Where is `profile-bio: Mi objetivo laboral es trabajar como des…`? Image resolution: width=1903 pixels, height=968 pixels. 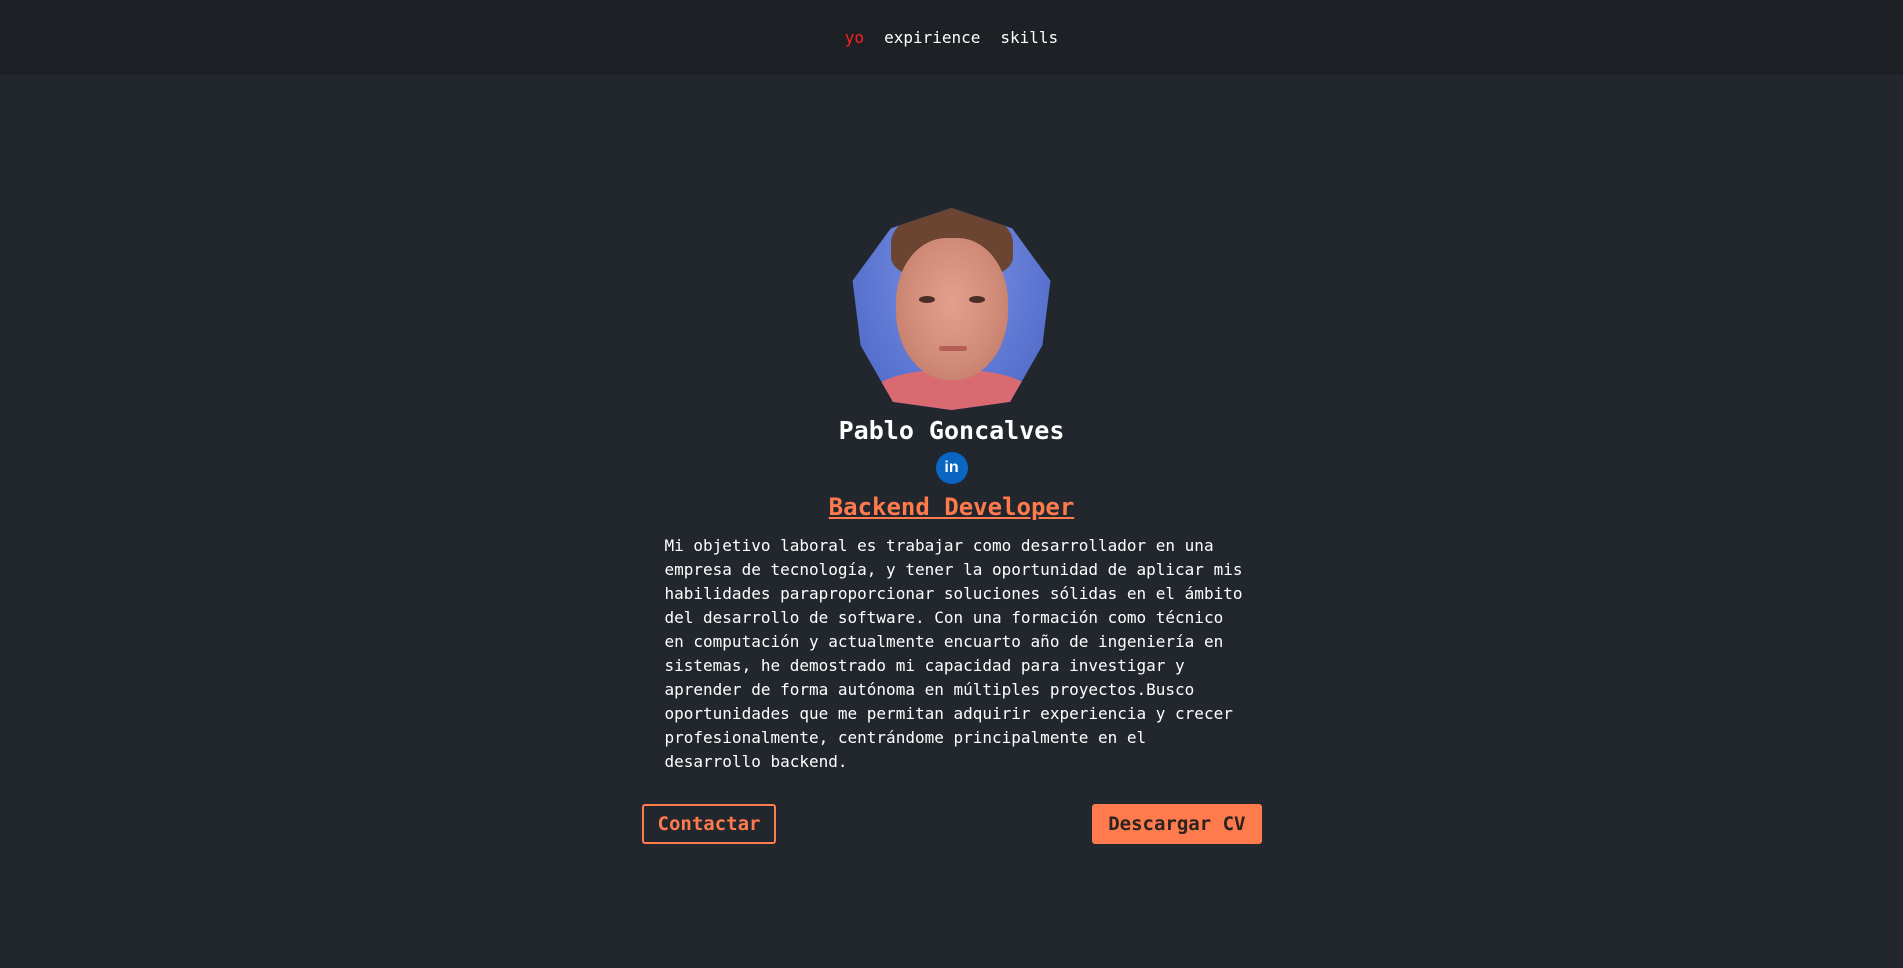
profile-bio: Mi objetivo laboral es trabajar como des… is located at coordinates (953, 653).